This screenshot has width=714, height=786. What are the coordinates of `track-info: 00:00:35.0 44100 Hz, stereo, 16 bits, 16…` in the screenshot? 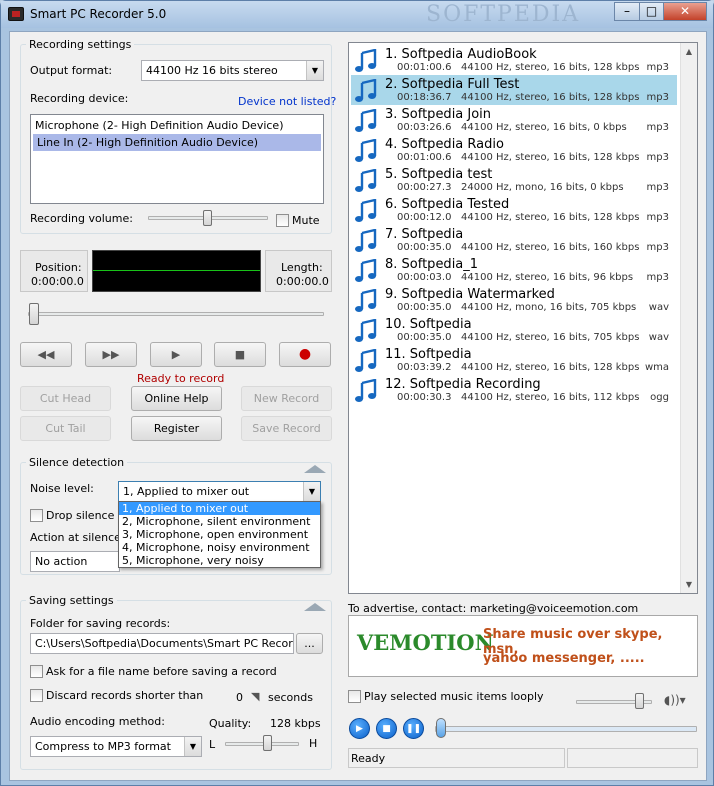 It's located at (518, 247).